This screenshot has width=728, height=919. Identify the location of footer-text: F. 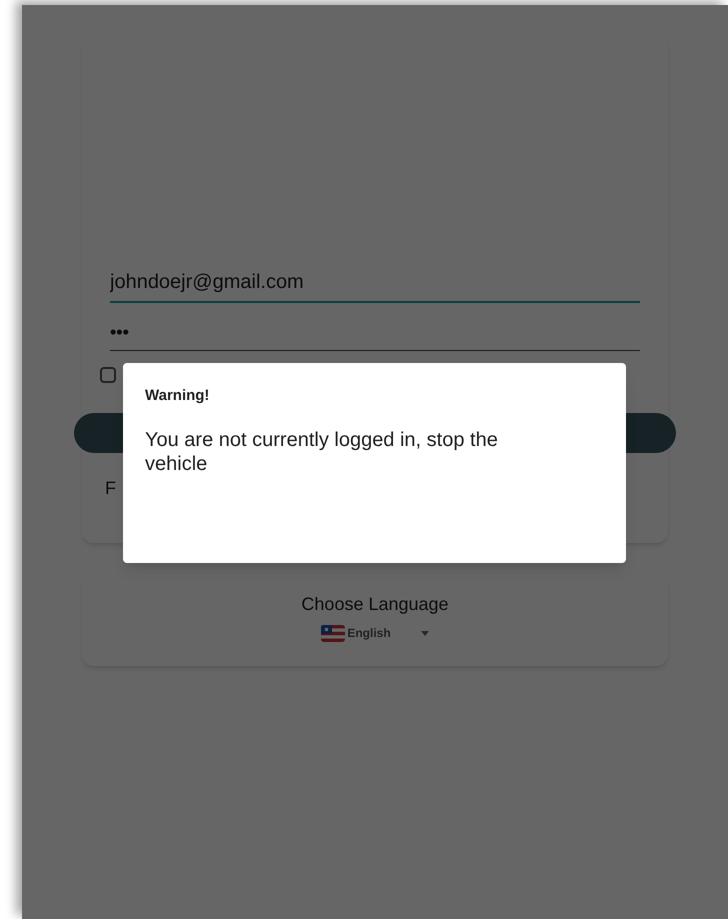
(111, 488).